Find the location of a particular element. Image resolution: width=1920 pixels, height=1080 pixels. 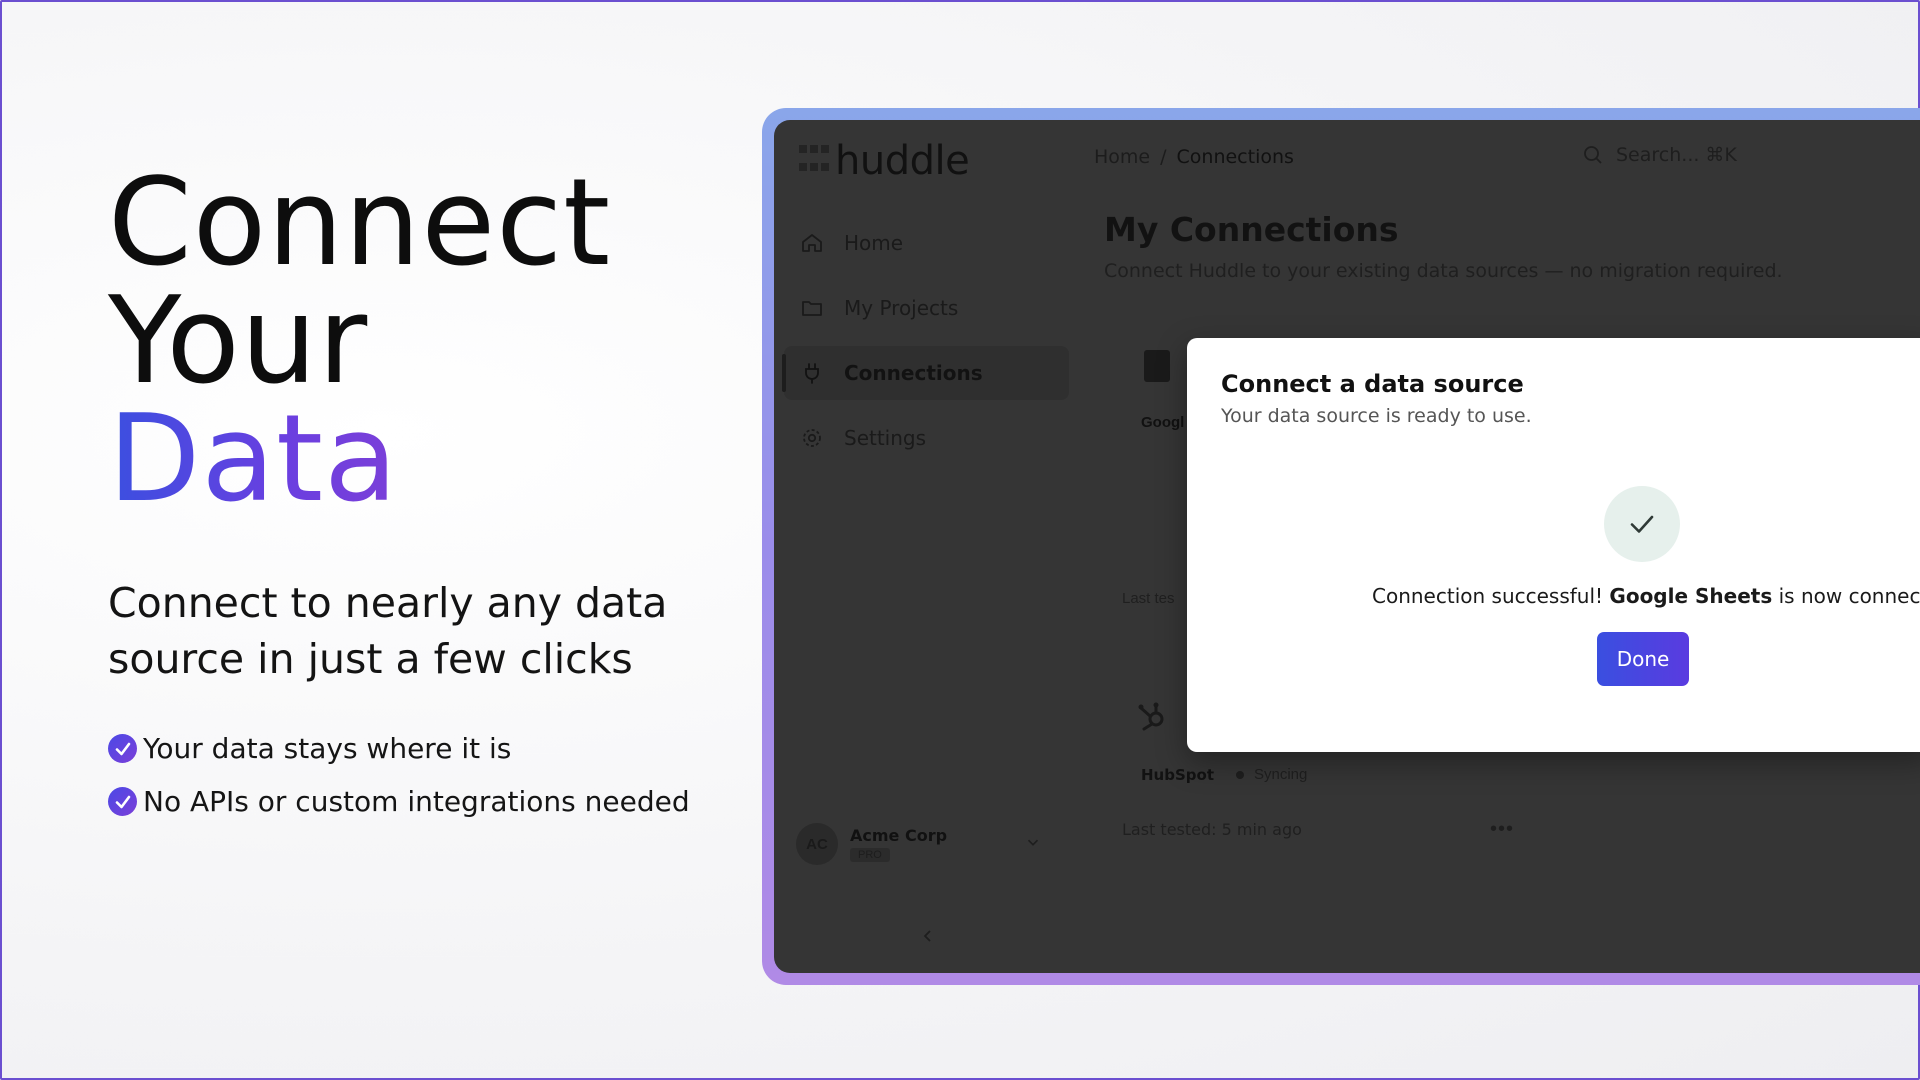

hero-line-3: Data is located at coordinates (253, 459).